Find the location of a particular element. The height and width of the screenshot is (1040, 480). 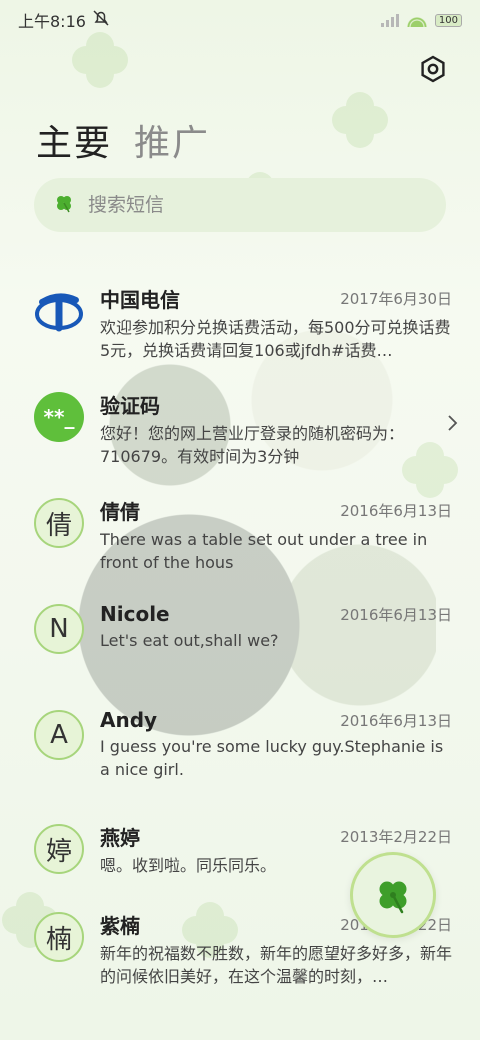

compose-button is located at coordinates (393, 895).